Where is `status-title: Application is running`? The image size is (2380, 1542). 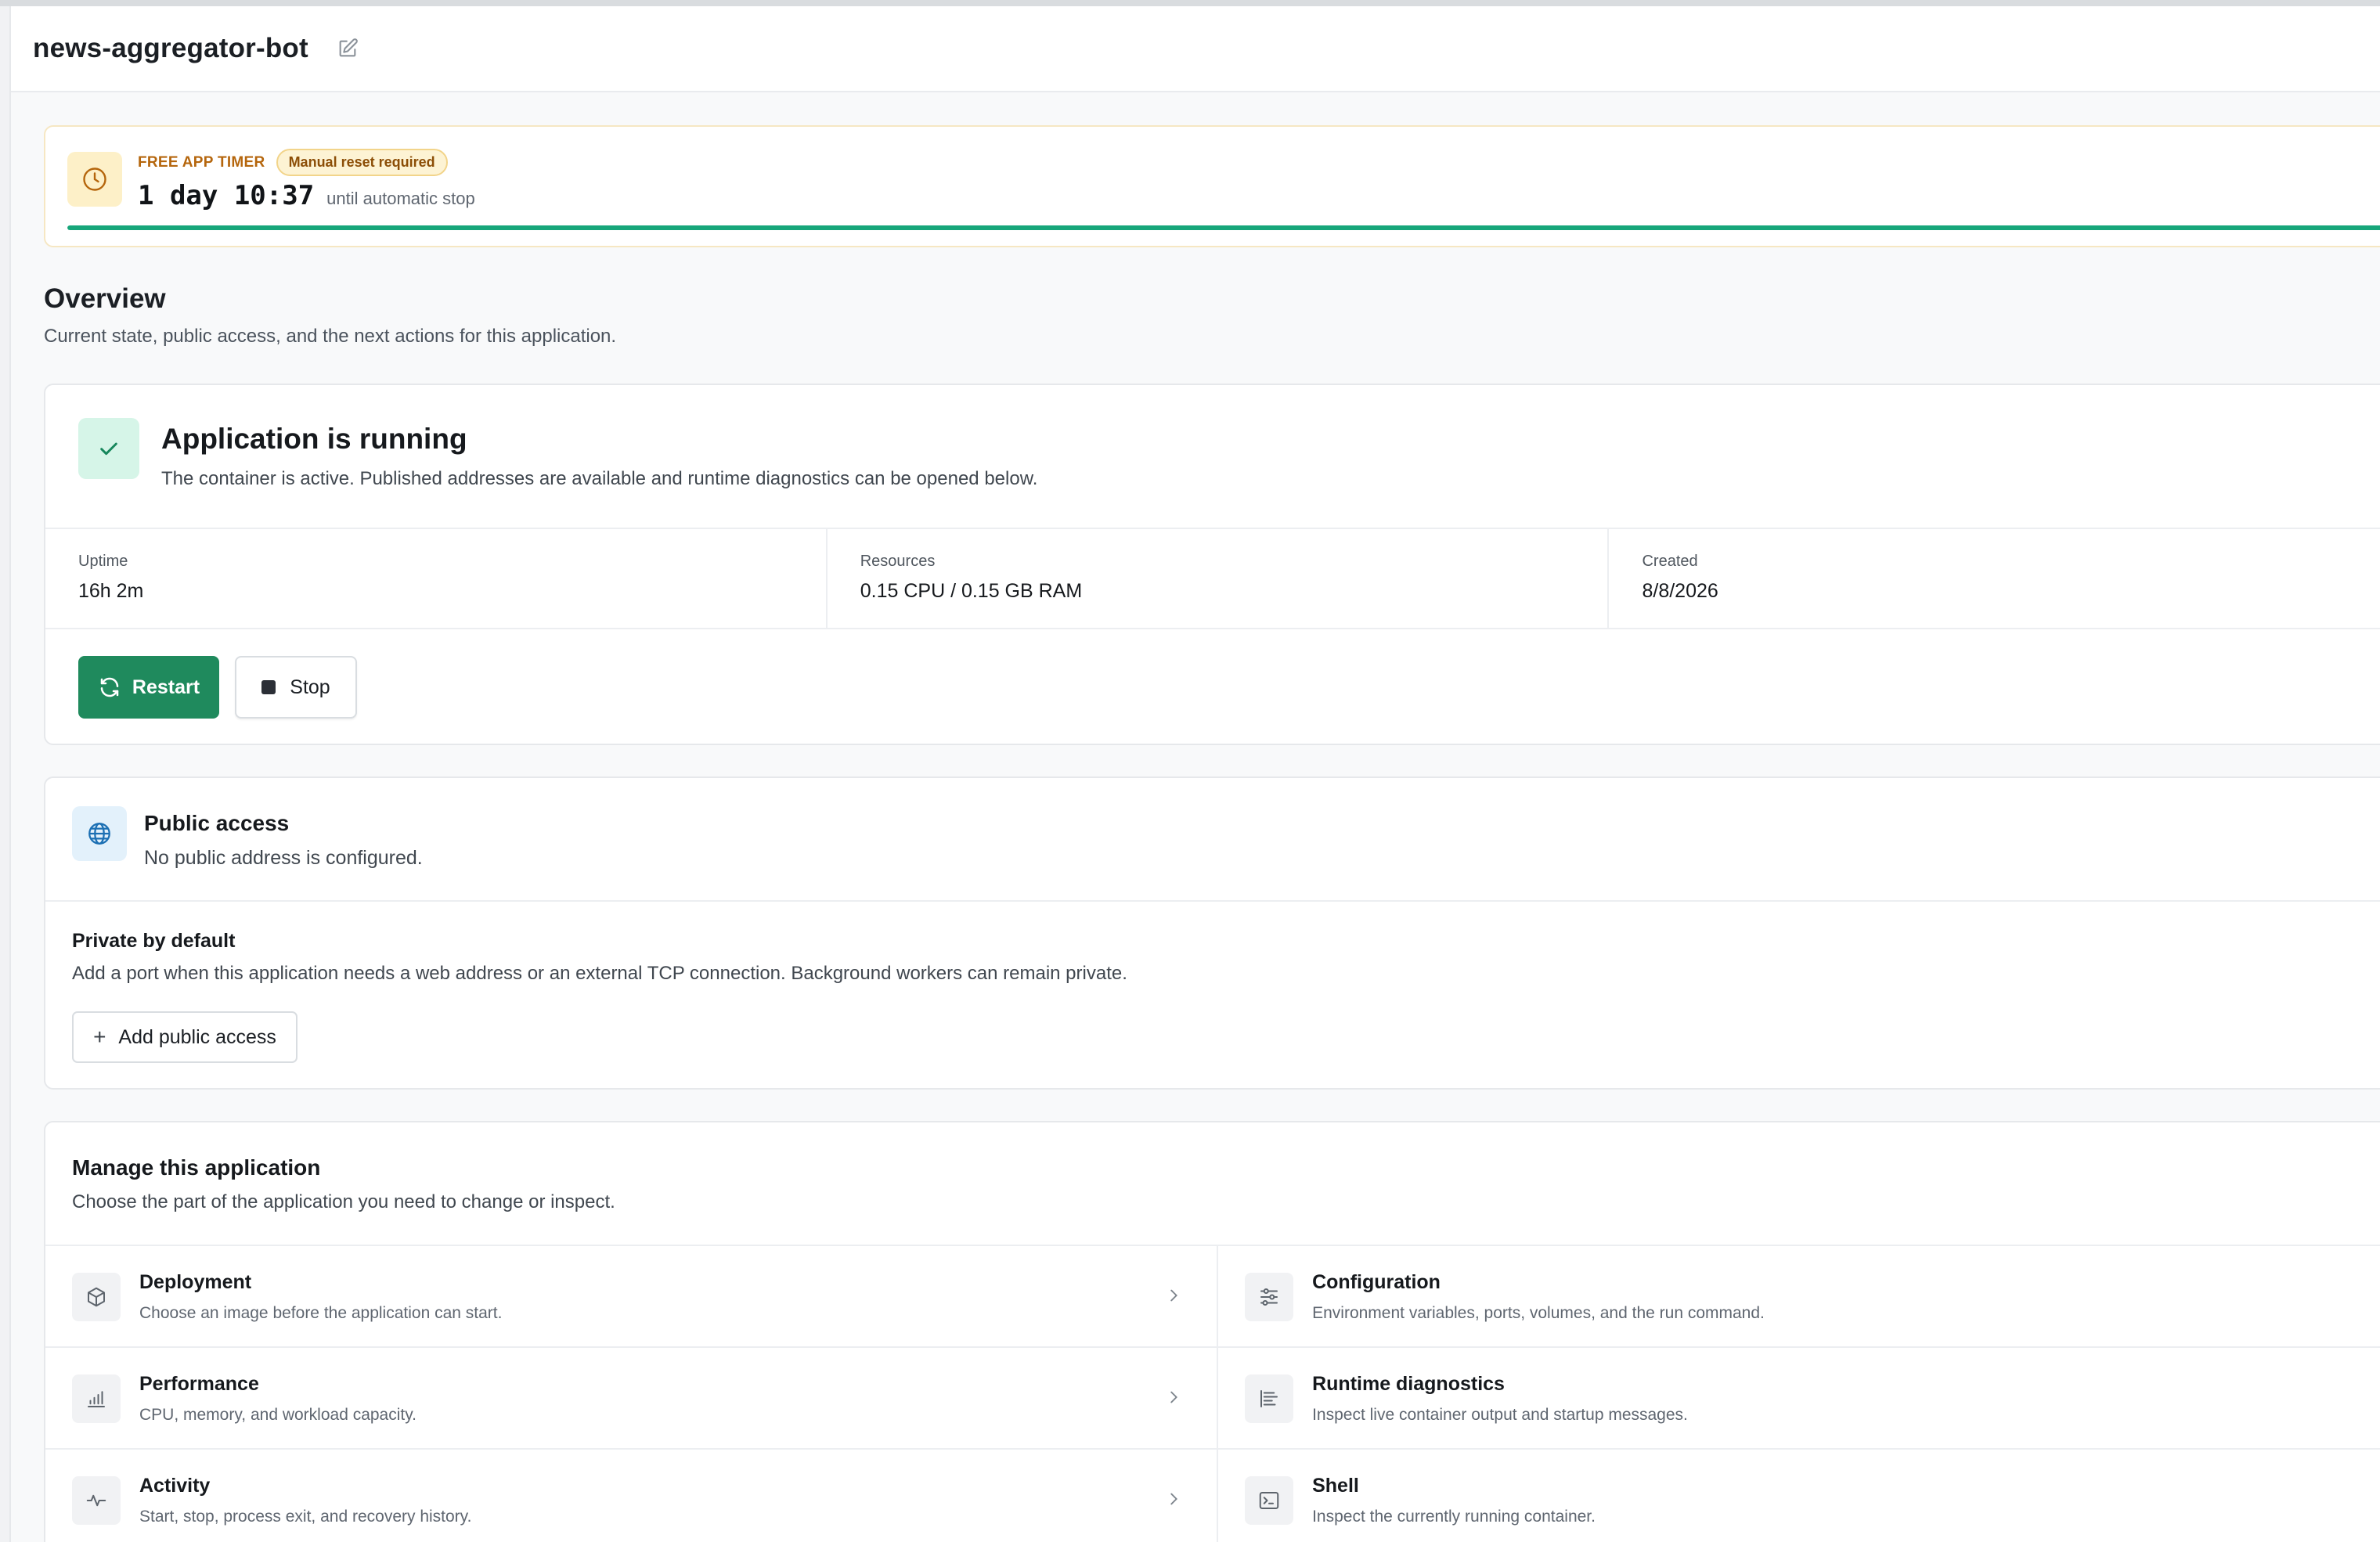
status-title: Application is running is located at coordinates (314, 439).